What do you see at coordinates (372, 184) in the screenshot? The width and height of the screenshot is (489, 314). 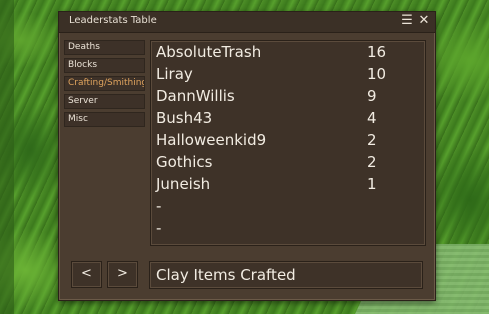 I see `player-value: 1` at bounding box center [372, 184].